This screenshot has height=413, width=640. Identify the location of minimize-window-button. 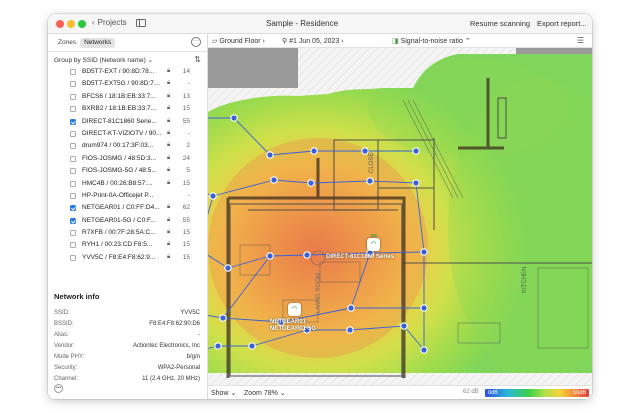
(71, 24).